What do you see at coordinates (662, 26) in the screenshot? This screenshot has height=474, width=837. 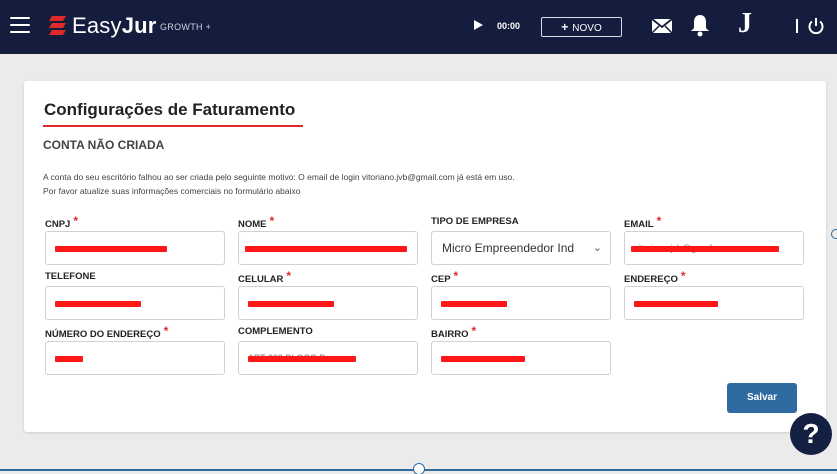 I see `mail-icon` at bounding box center [662, 26].